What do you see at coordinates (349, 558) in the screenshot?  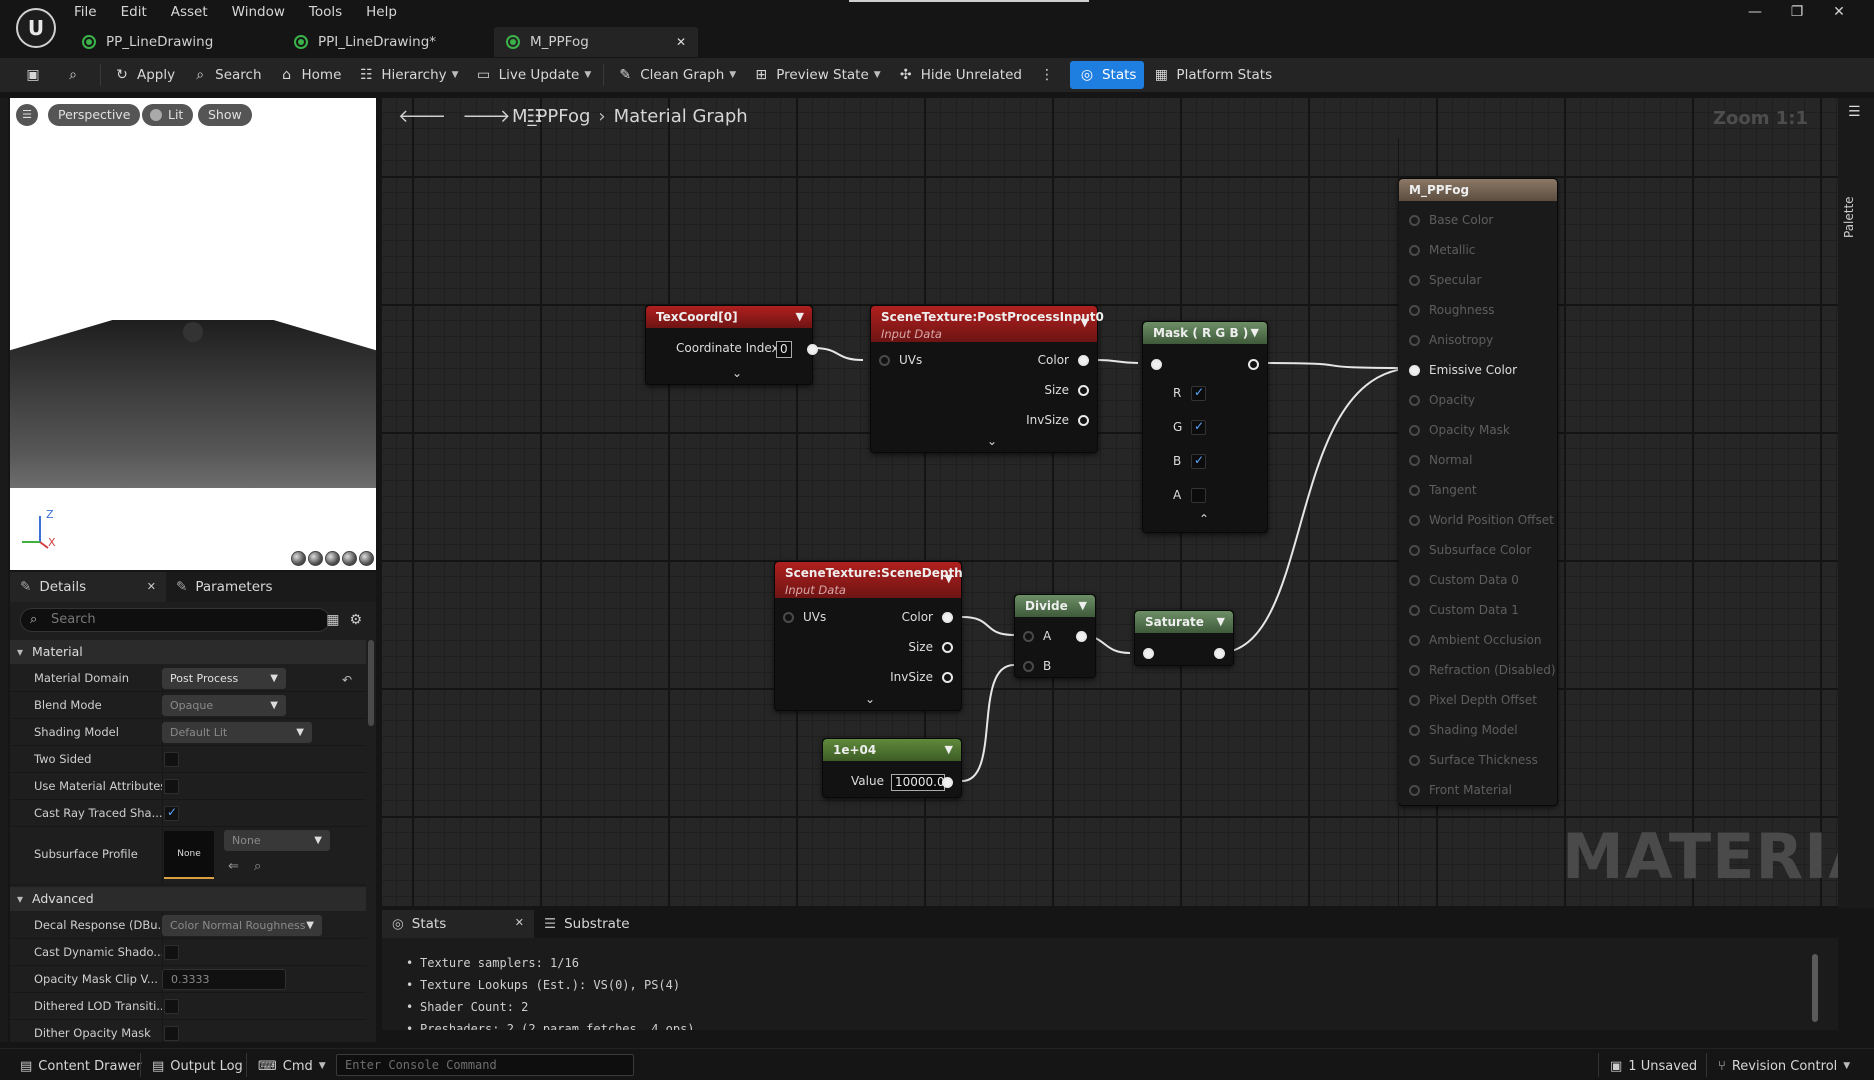 I see `cube-preview-icon` at bounding box center [349, 558].